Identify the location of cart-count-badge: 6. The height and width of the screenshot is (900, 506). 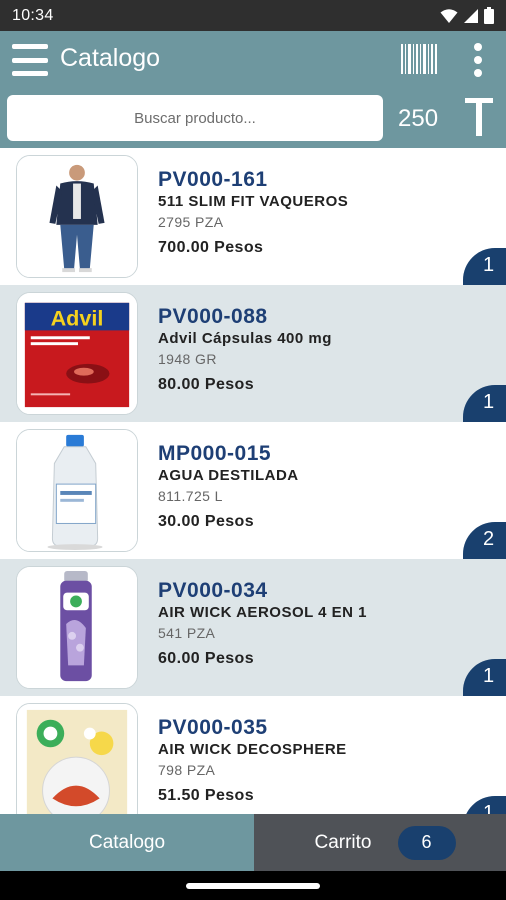
(426, 842).